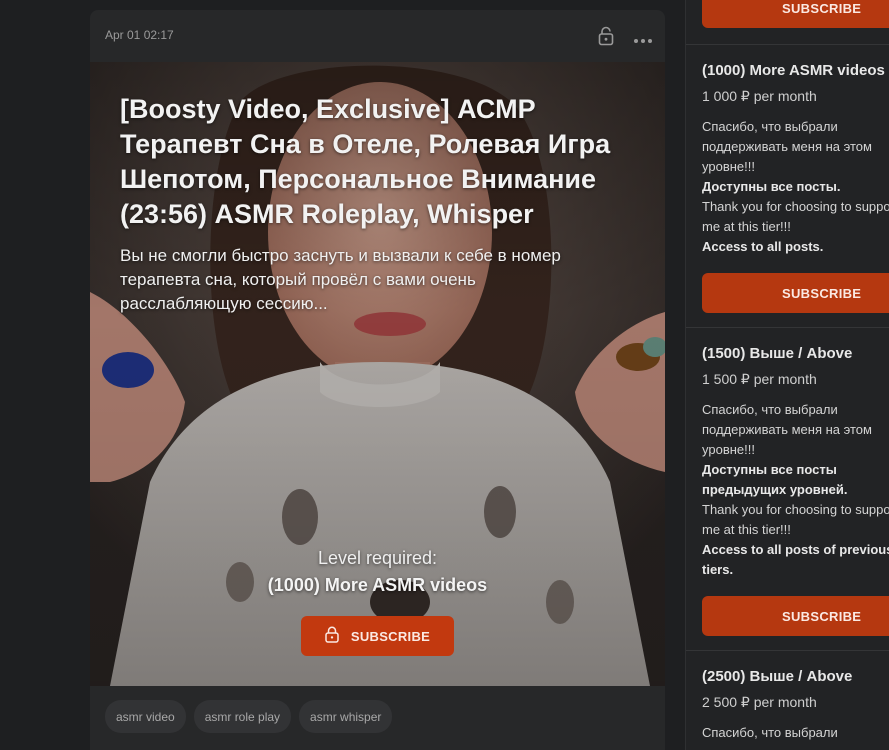  I want to click on post-header: Apr 01 02:17, so click(377, 36).